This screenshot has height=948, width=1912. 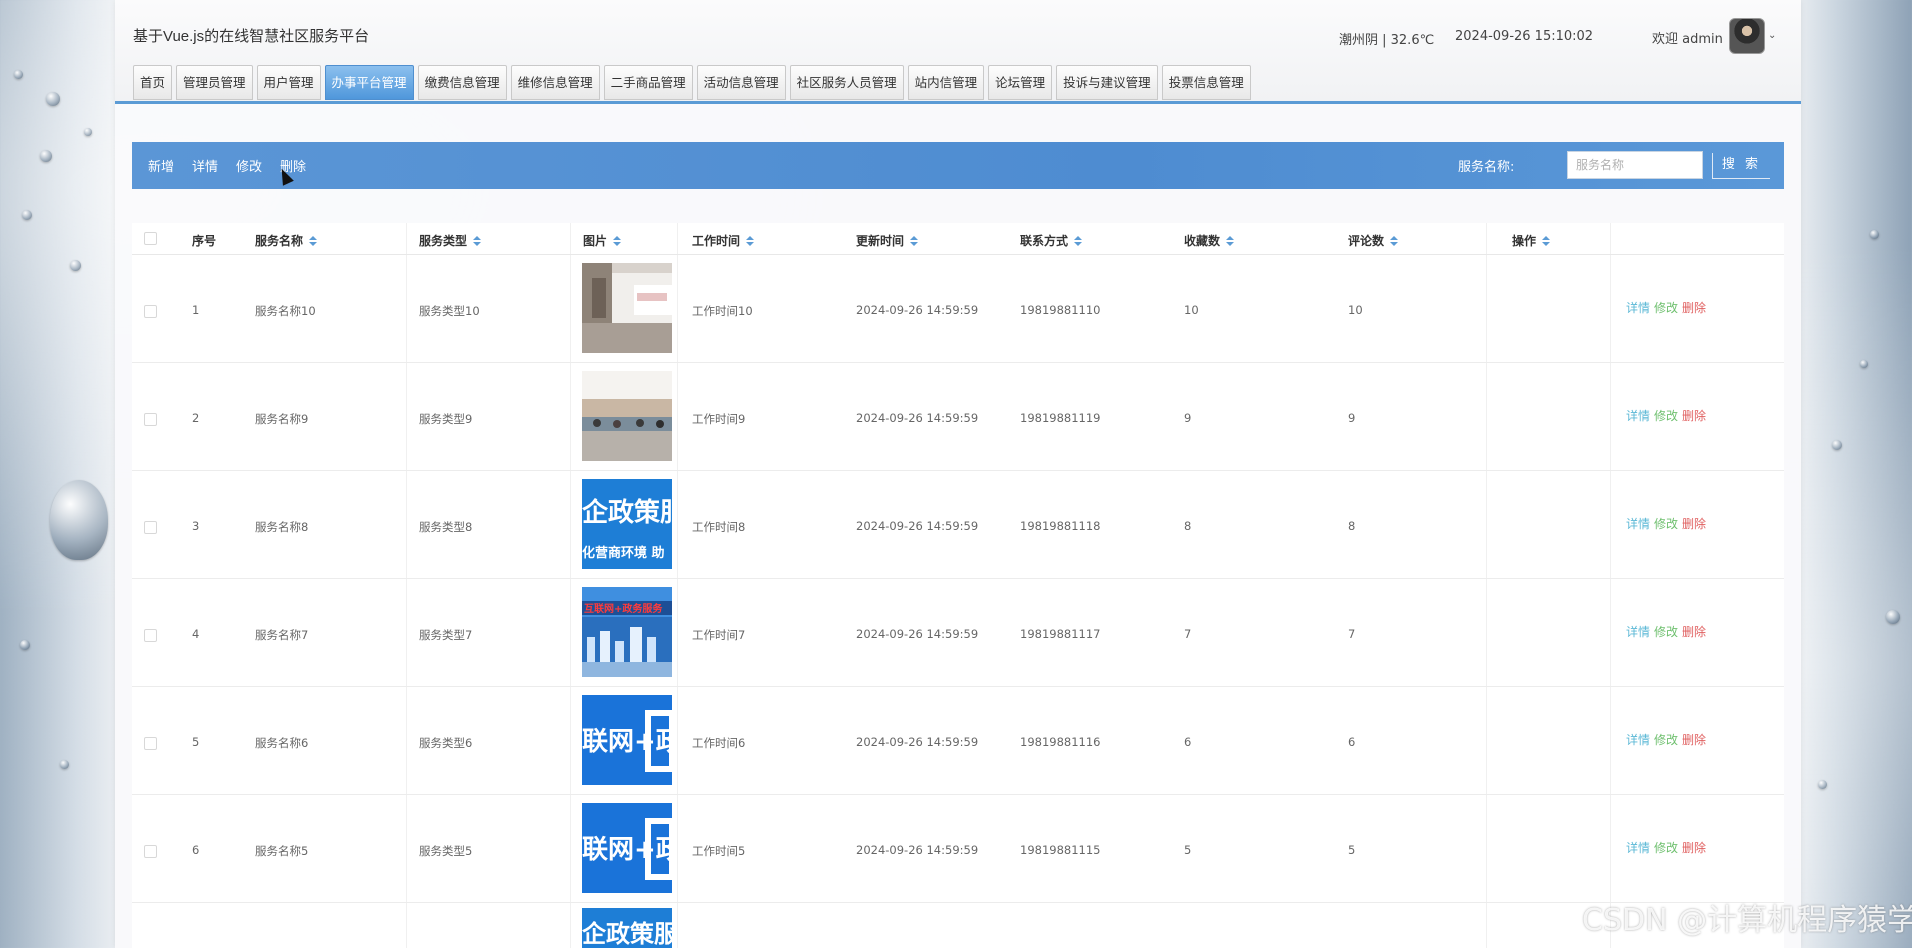 I want to click on col-type: 服务类型, so click(x=450, y=240).